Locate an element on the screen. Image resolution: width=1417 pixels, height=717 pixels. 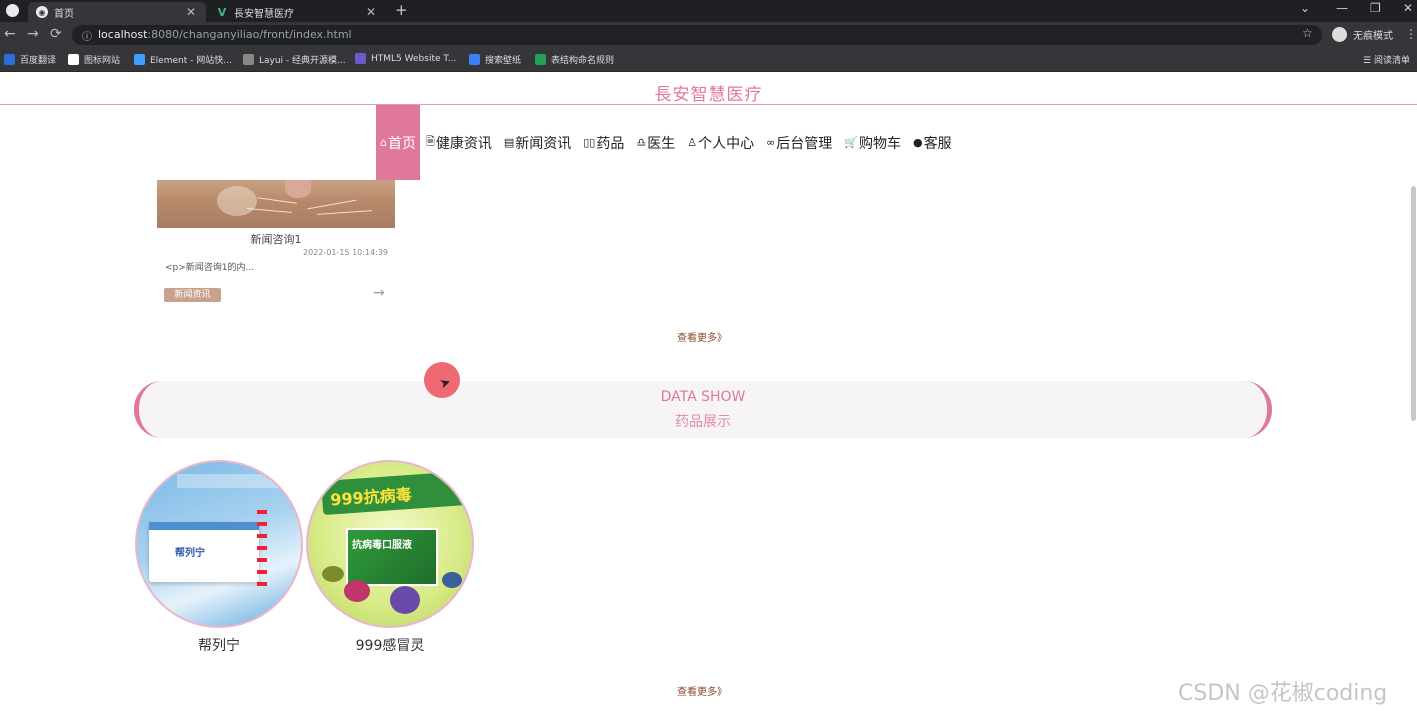
nav-item-admin: ∞ 后台管理 is located at coordinates (799, 142).